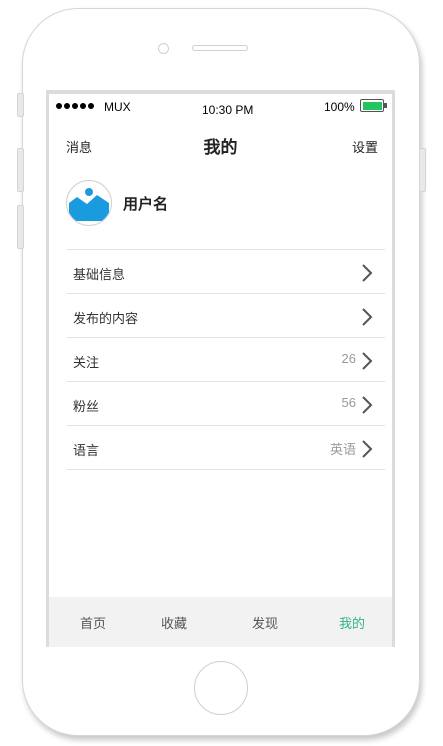 The image size is (443, 746). Describe the element at coordinates (174, 622) in the screenshot. I see `tab-favorites: 收藏` at that location.